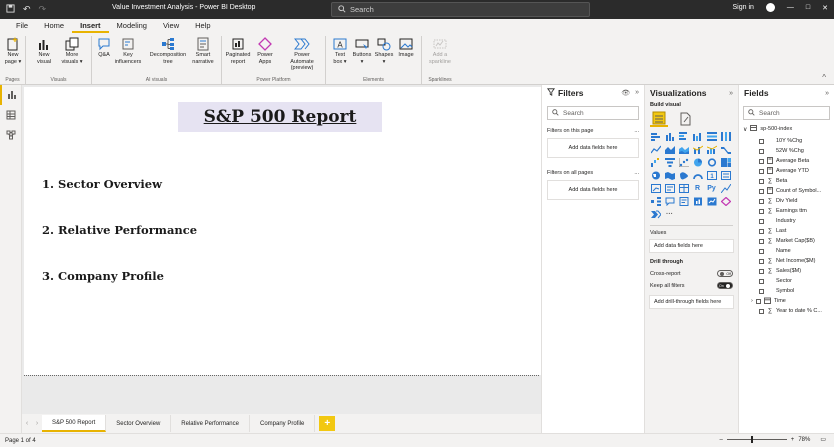  I want to click on minimize-button: —, so click(790, 7).